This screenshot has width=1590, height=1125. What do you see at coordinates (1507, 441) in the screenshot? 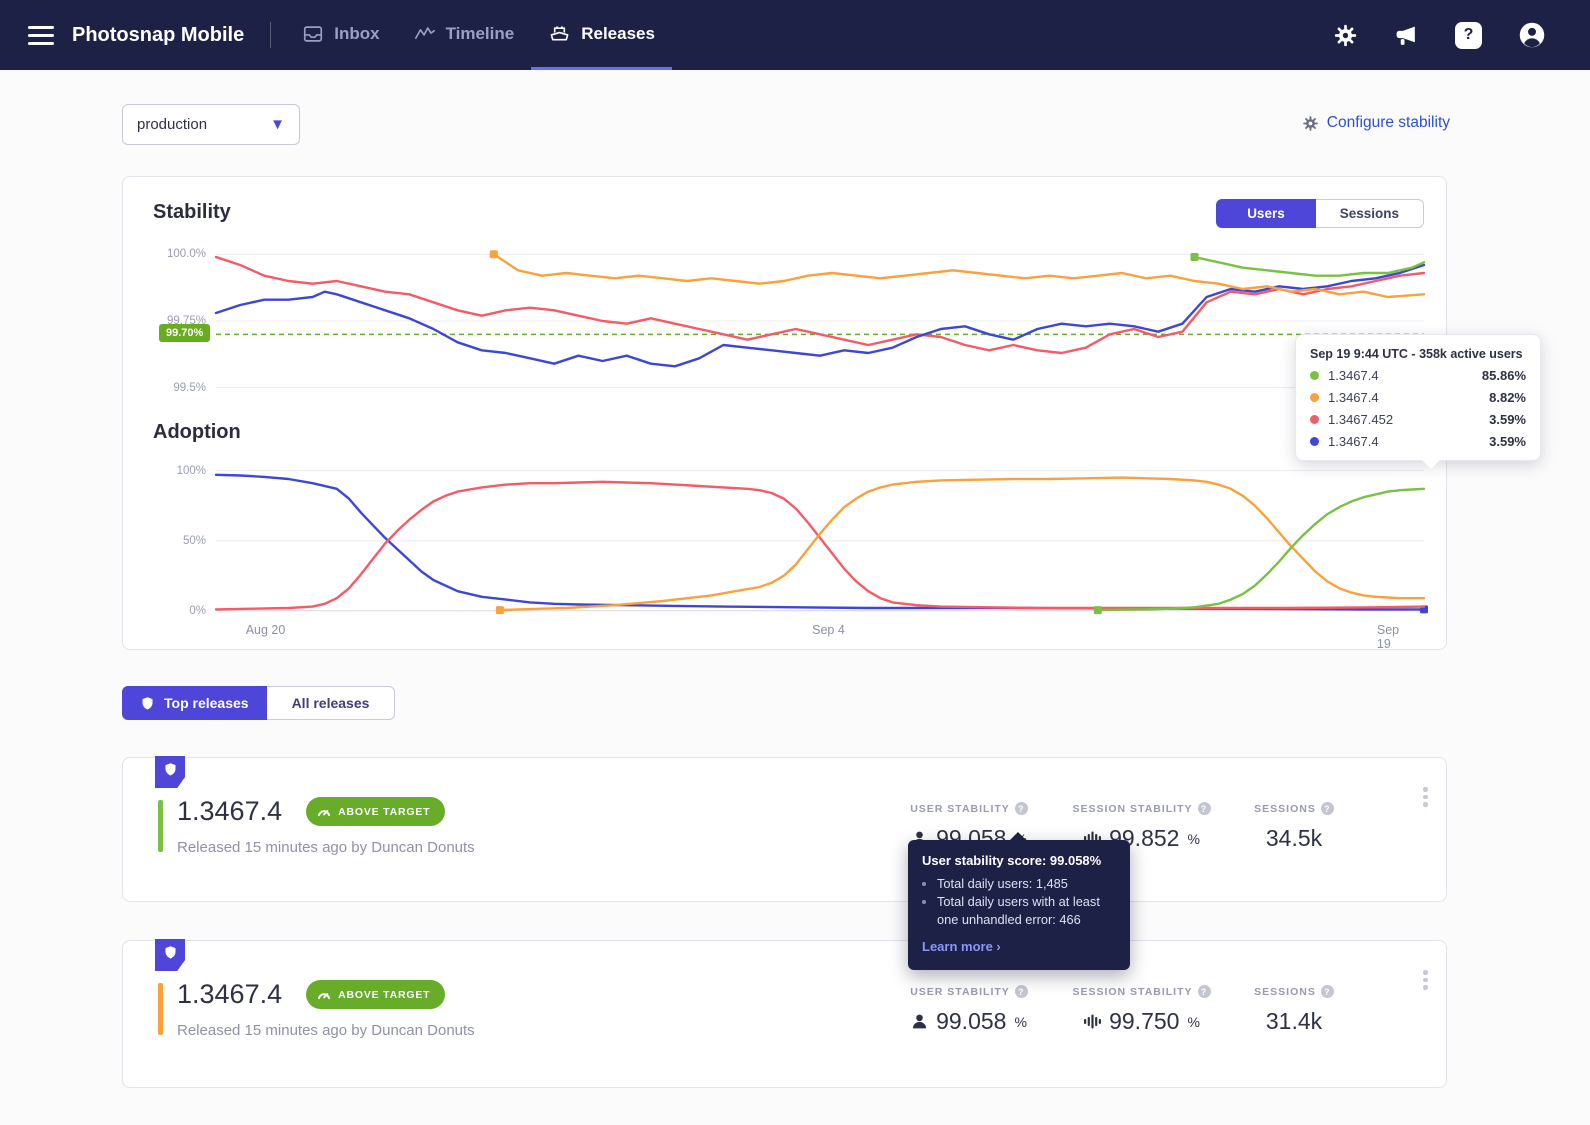
I see `series-value: 3.59%` at bounding box center [1507, 441].